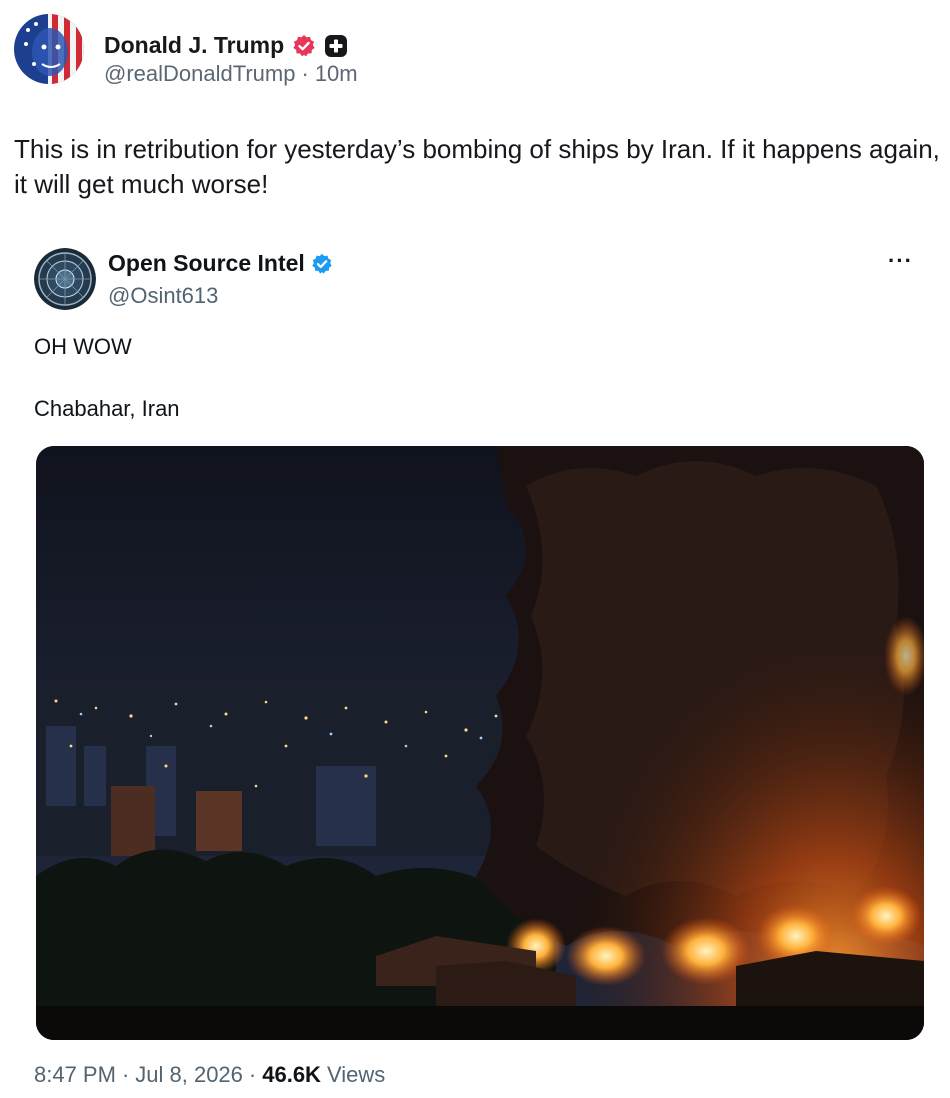 Image resolution: width=950 pixels, height=1098 pixels. I want to click on quote-text-line-1: OH WOW, so click(83, 346).